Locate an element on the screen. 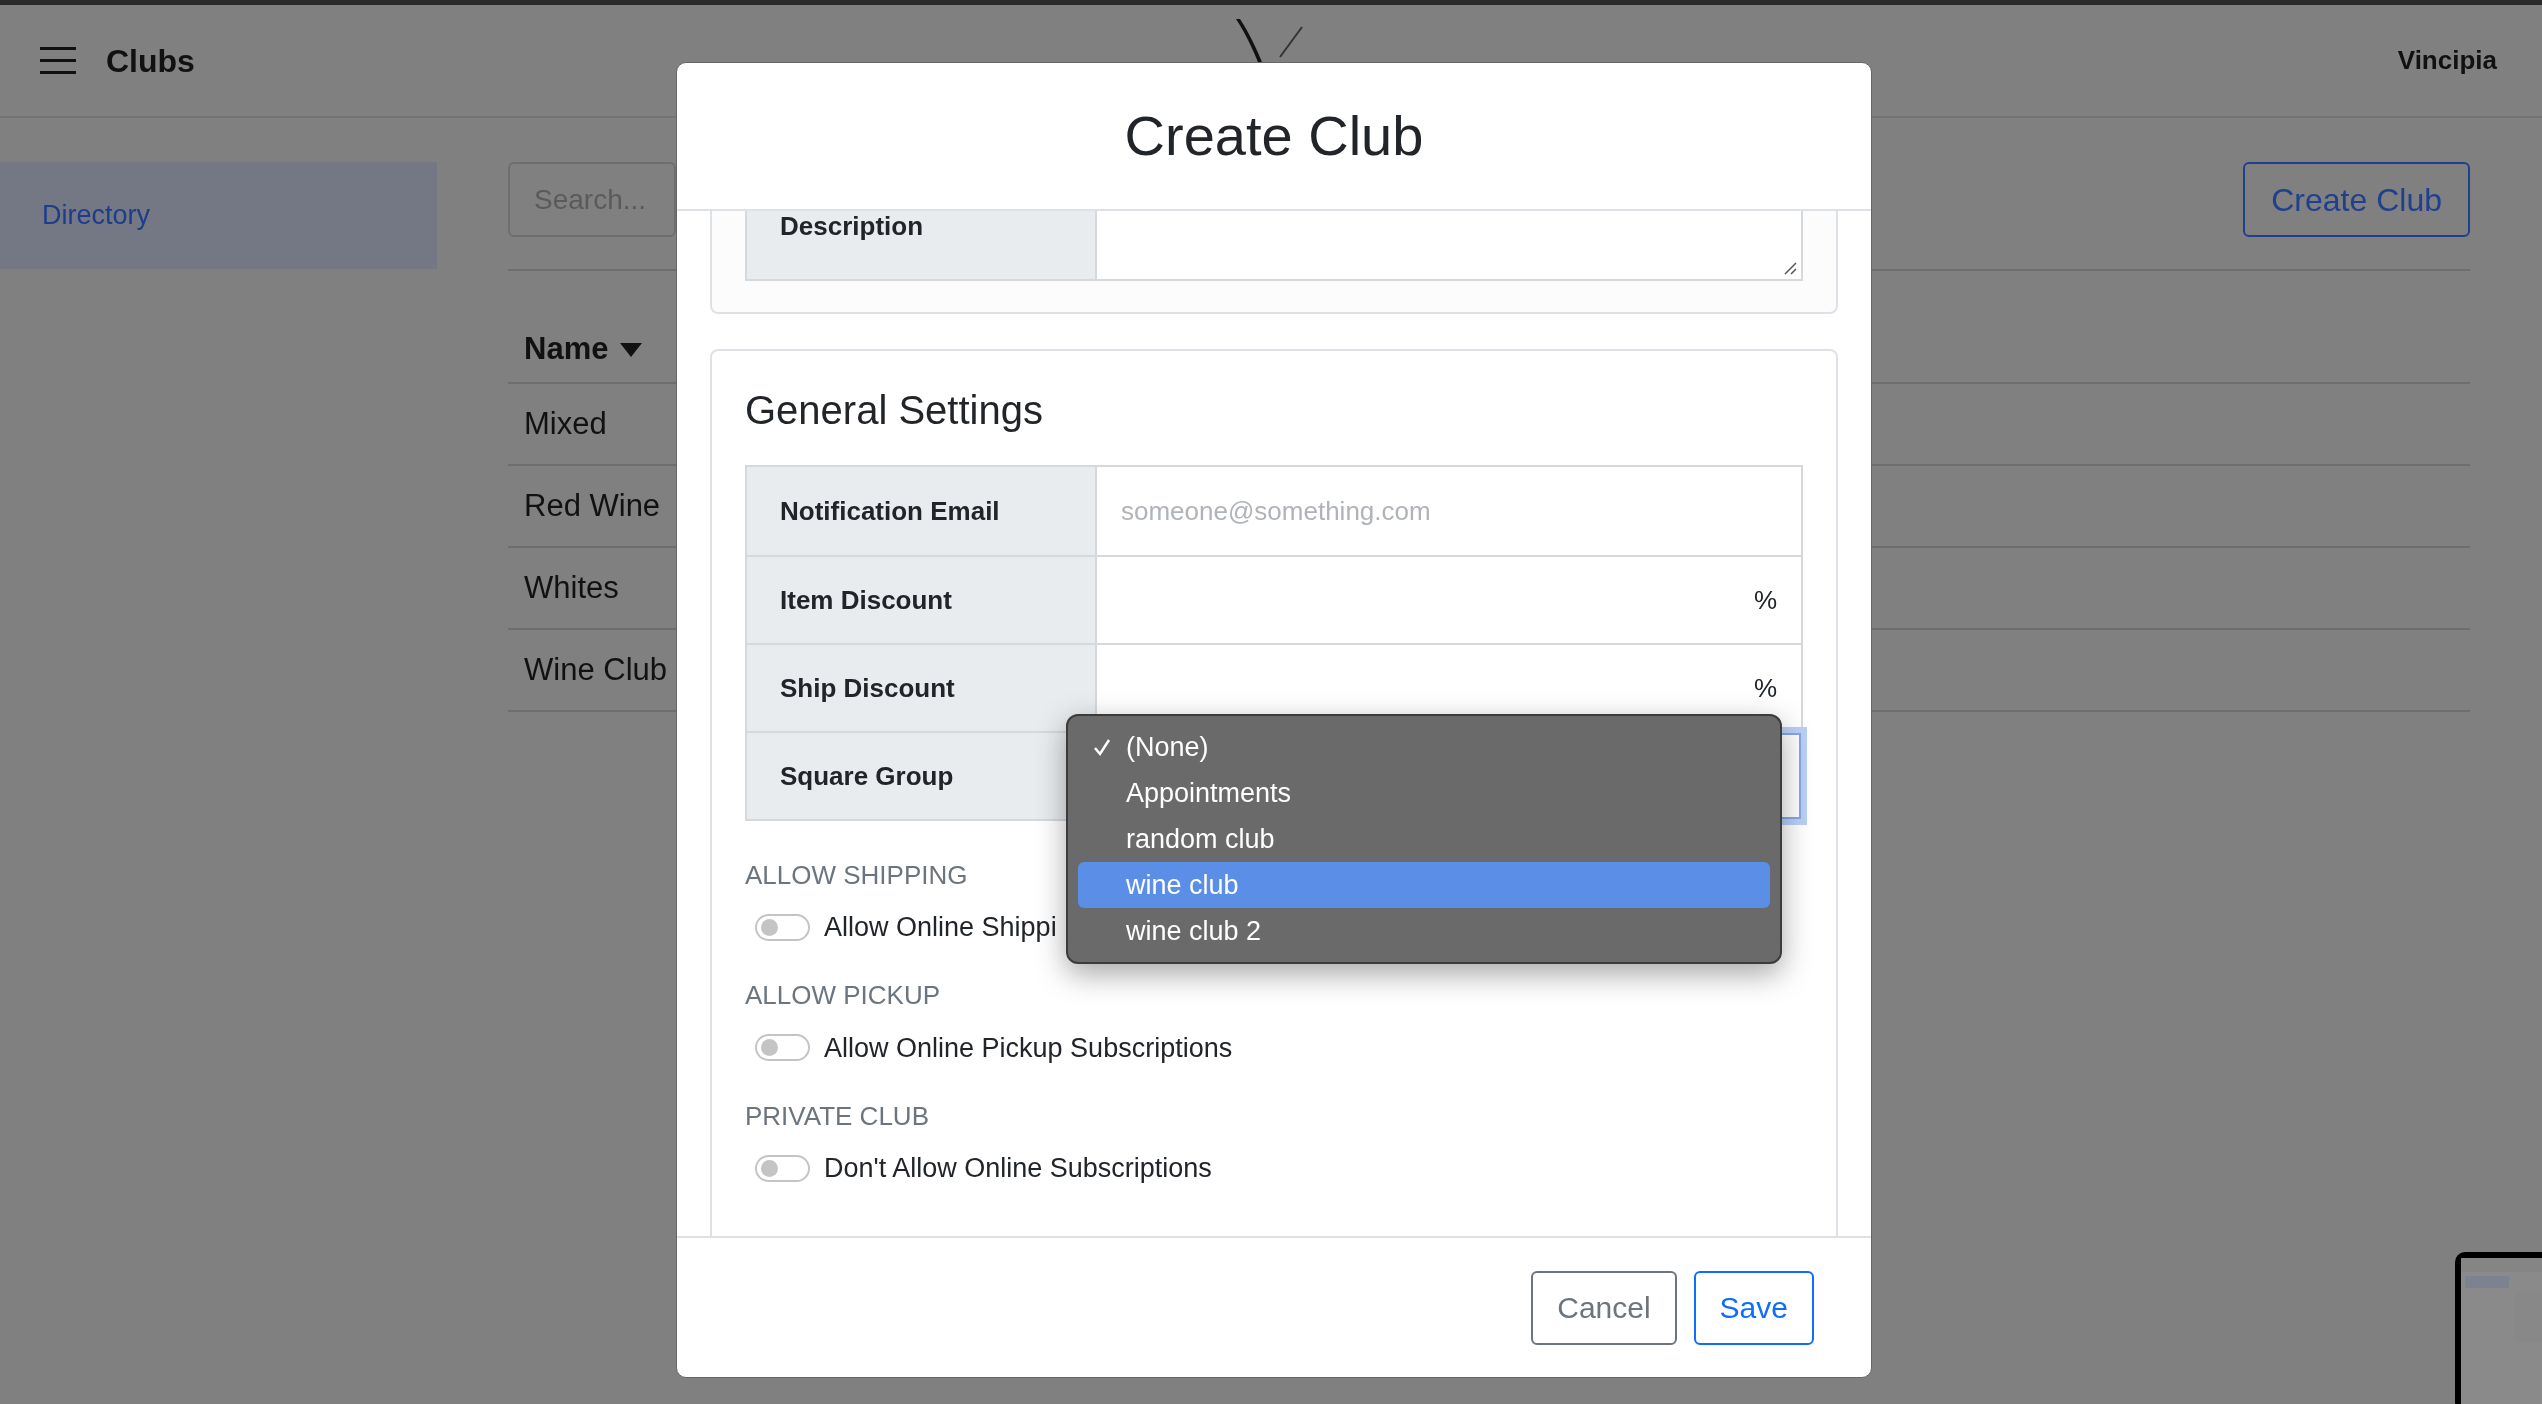 The height and width of the screenshot is (1404, 2542). cancel-button: Cancel is located at coordinates (1604, 1307).